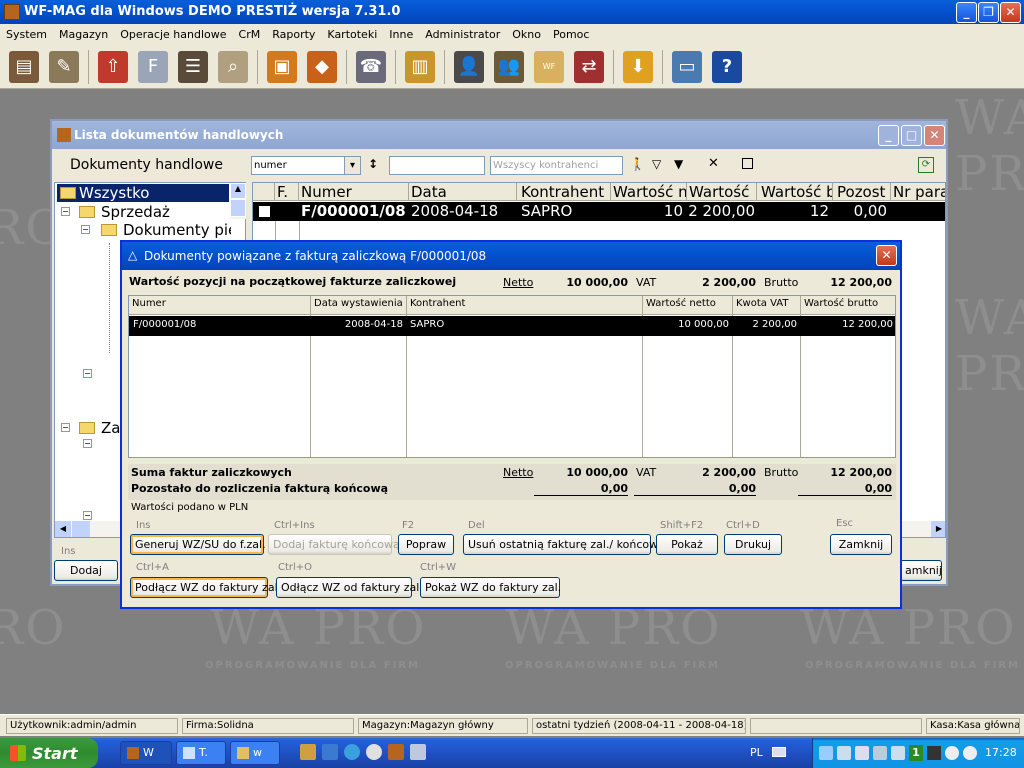  Describe the element at coordinates (756, 752) in the screenshot. I see `language-indicator: PL` at that location.